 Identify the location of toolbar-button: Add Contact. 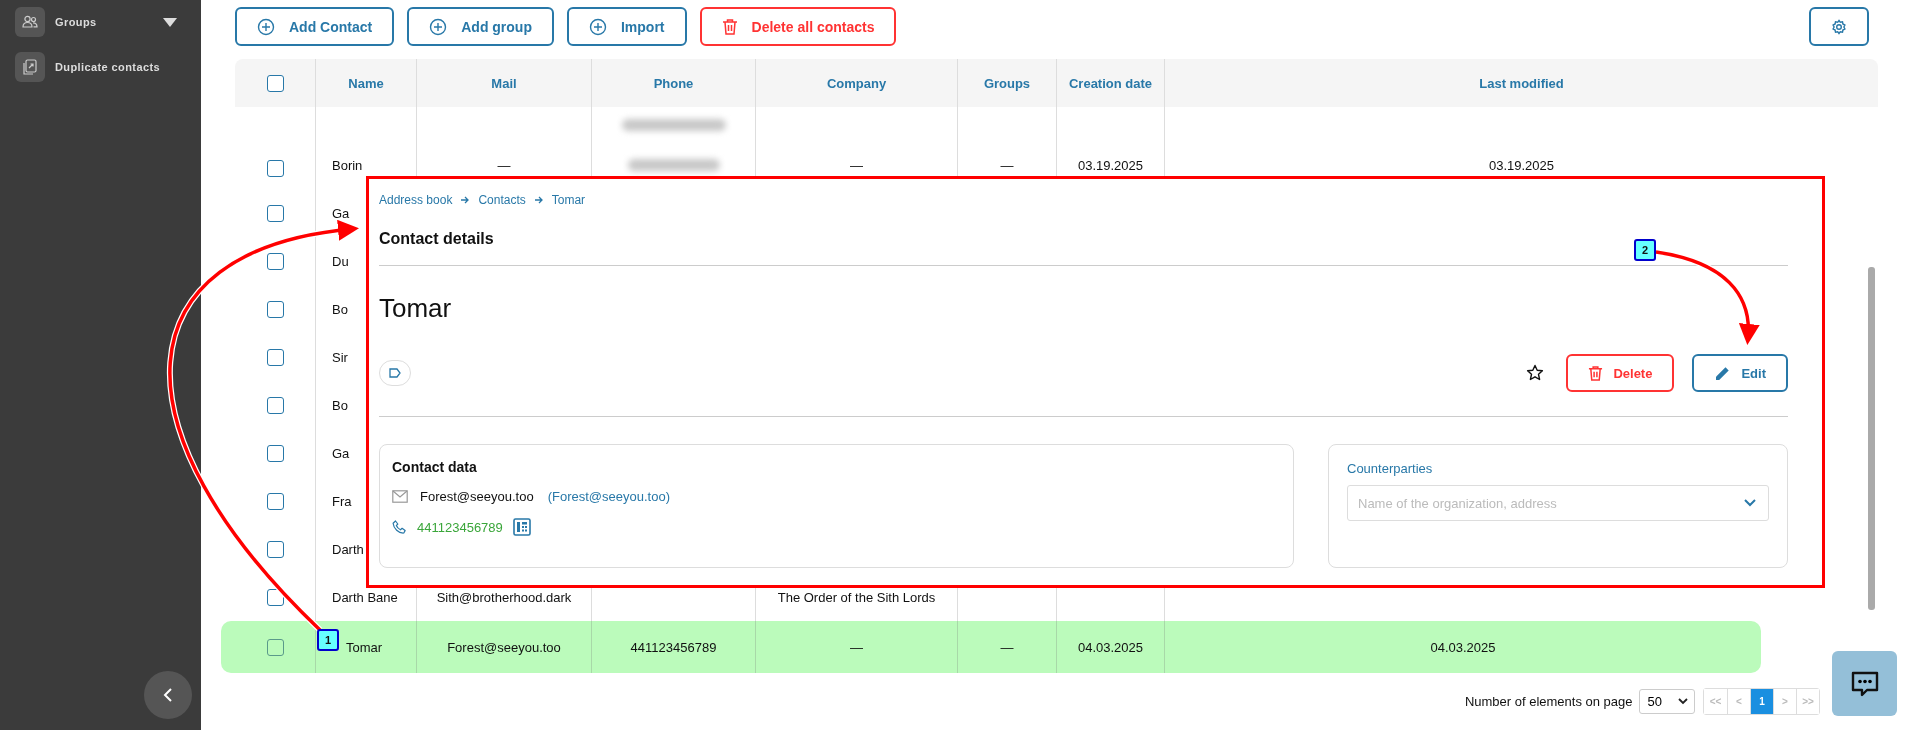
(315, 26).